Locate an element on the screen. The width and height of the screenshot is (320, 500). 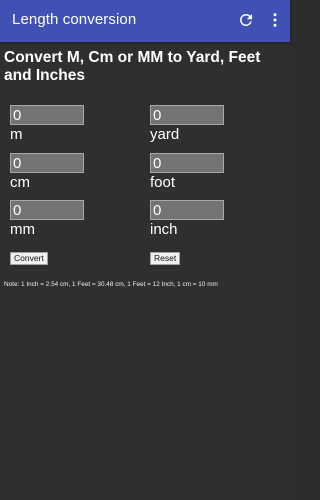
millimeter-input is located at coordinates (47, 210).